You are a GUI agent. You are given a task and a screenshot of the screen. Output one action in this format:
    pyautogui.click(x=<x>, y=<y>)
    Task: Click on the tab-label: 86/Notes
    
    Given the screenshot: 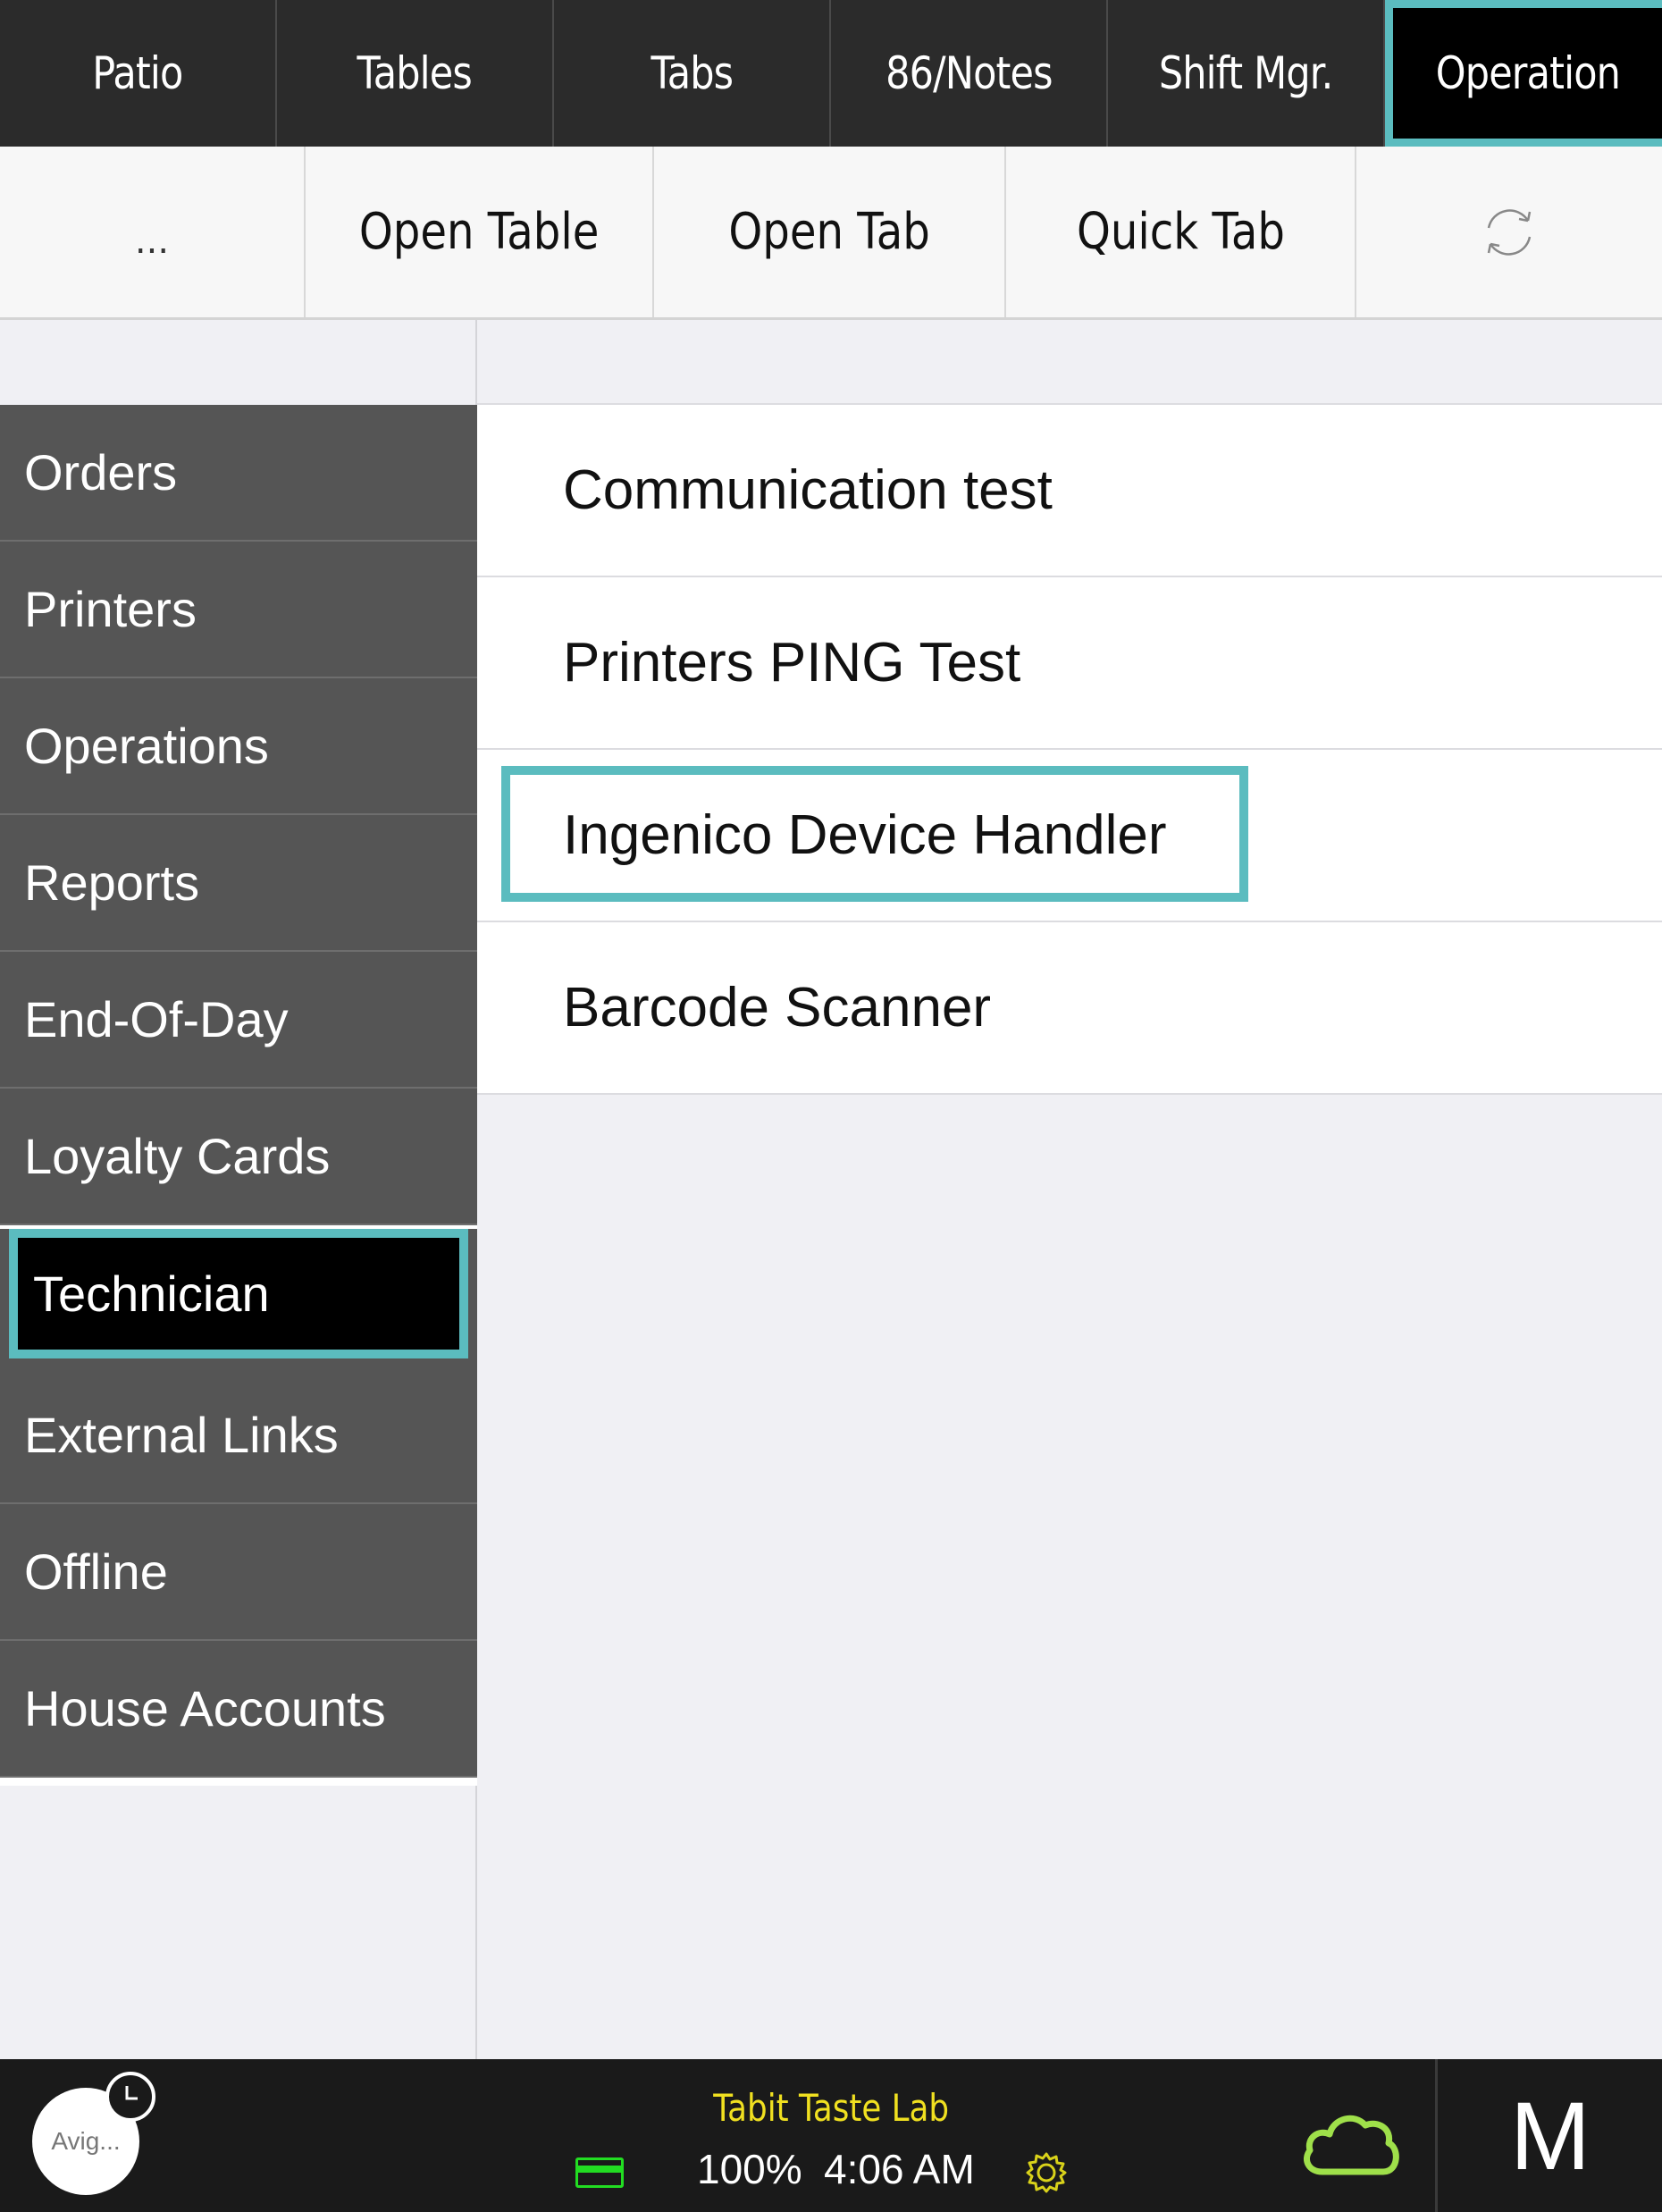 What is the action you would take?
    pyautogui.click(x=969, y=73)
    